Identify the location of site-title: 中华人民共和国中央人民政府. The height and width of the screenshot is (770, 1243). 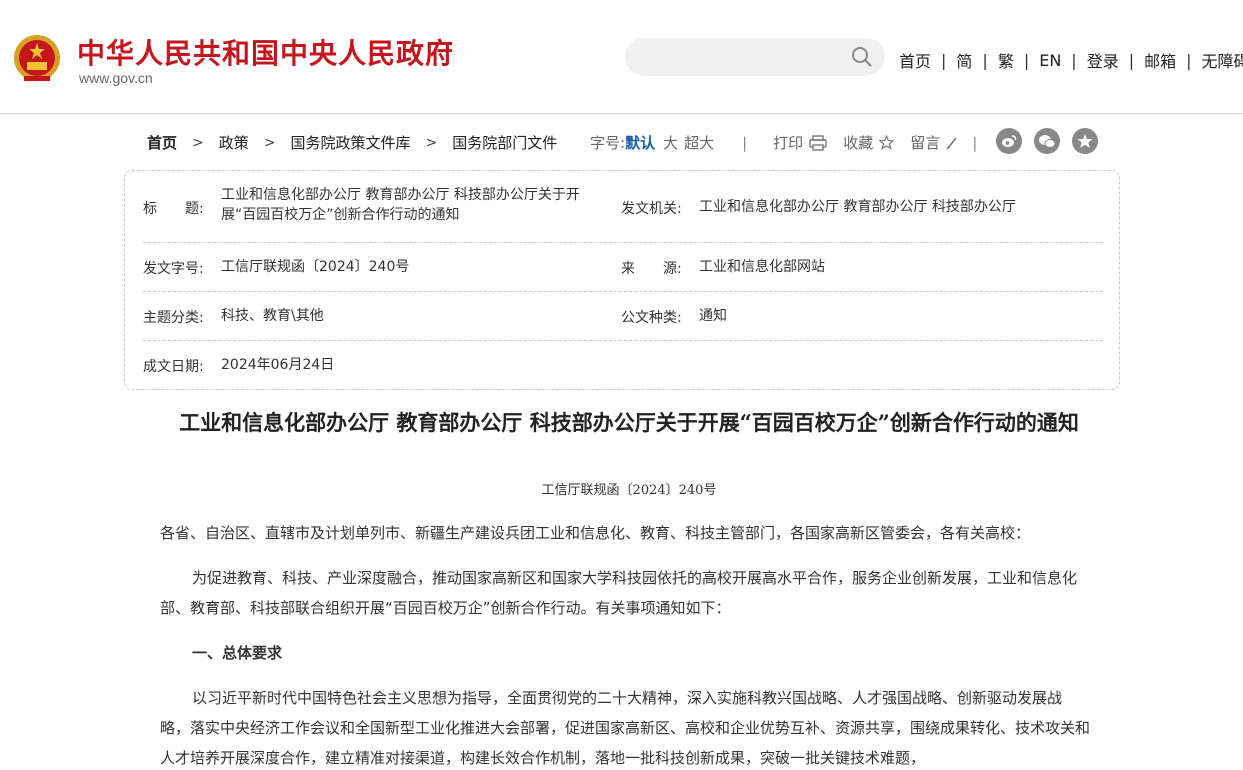
(265, 52).